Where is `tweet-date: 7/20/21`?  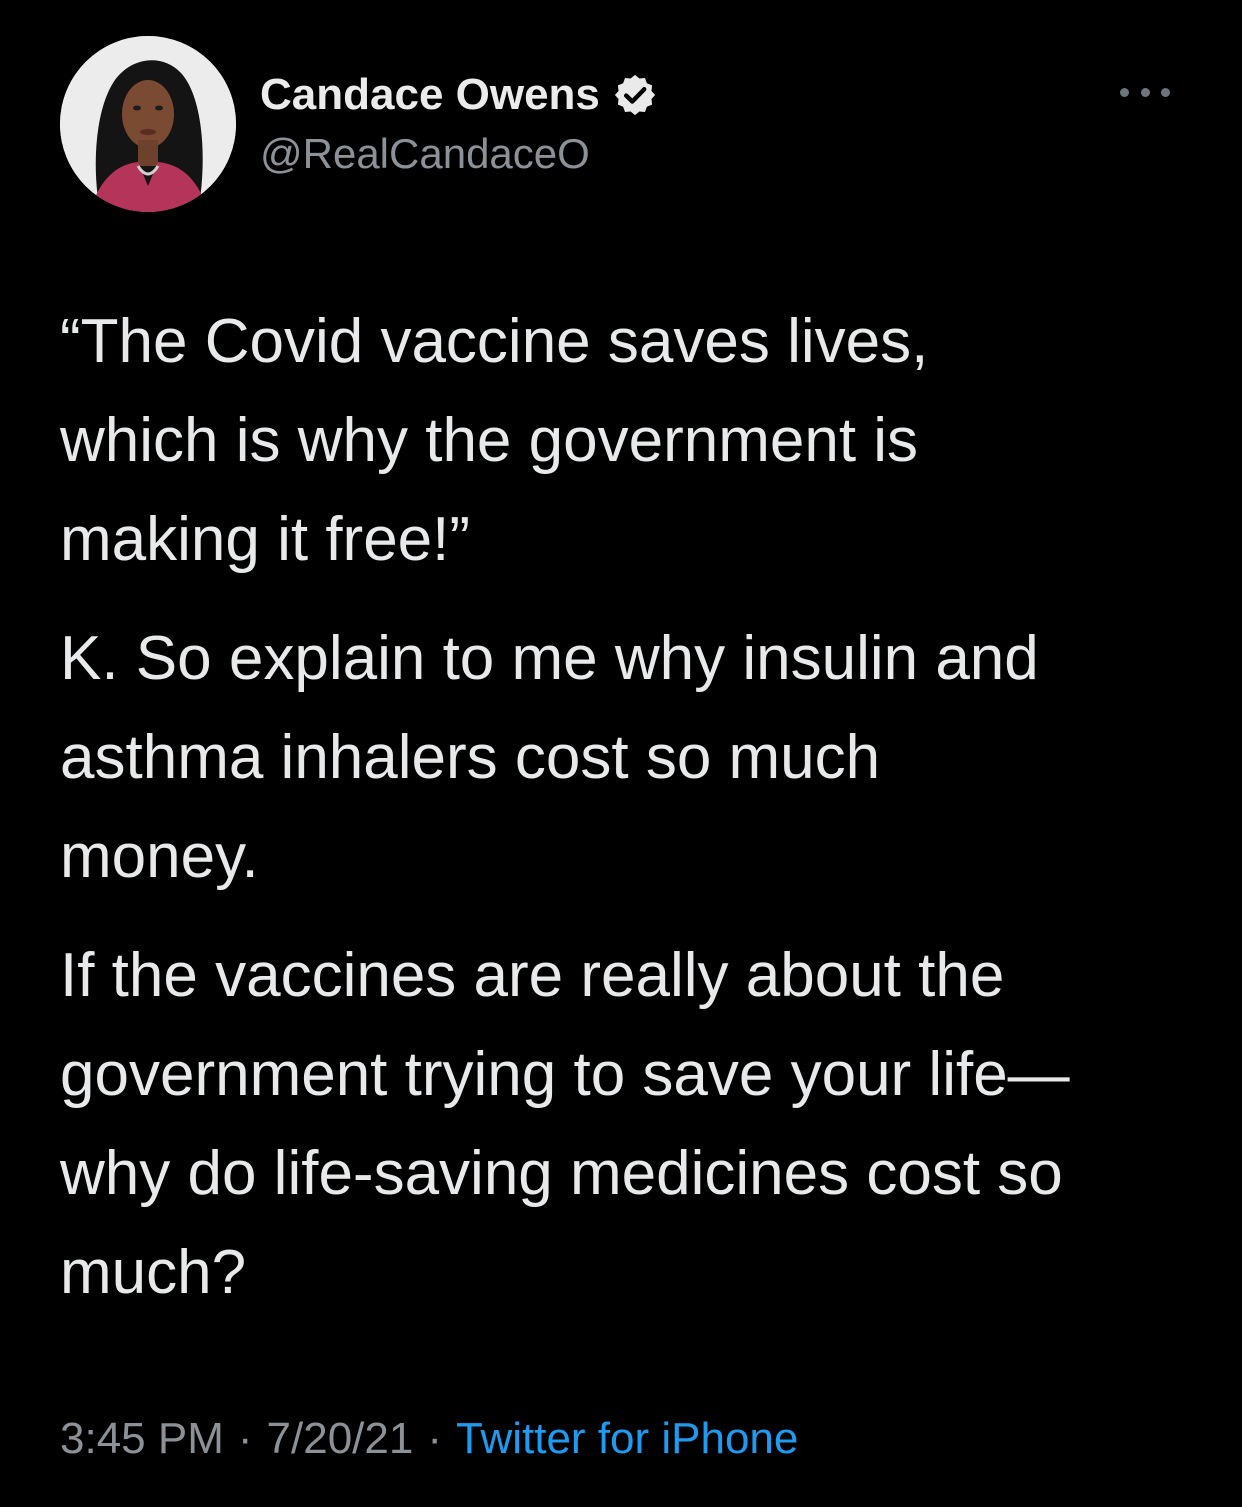
tweet-date: 7/20/21 is located at coordinates (340, 1439).